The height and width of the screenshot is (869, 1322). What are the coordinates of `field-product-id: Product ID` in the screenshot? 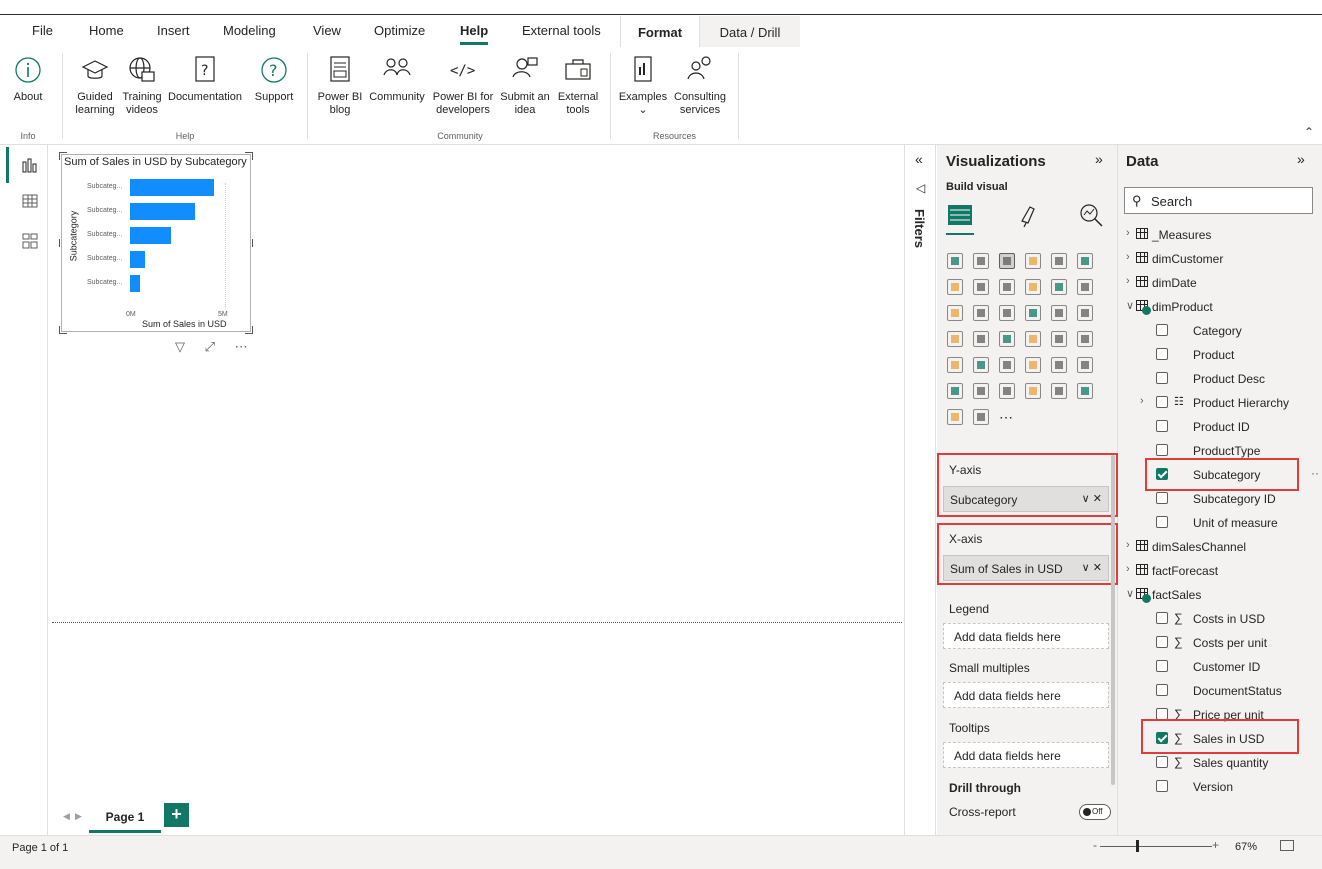 It's located at (1220, 428).